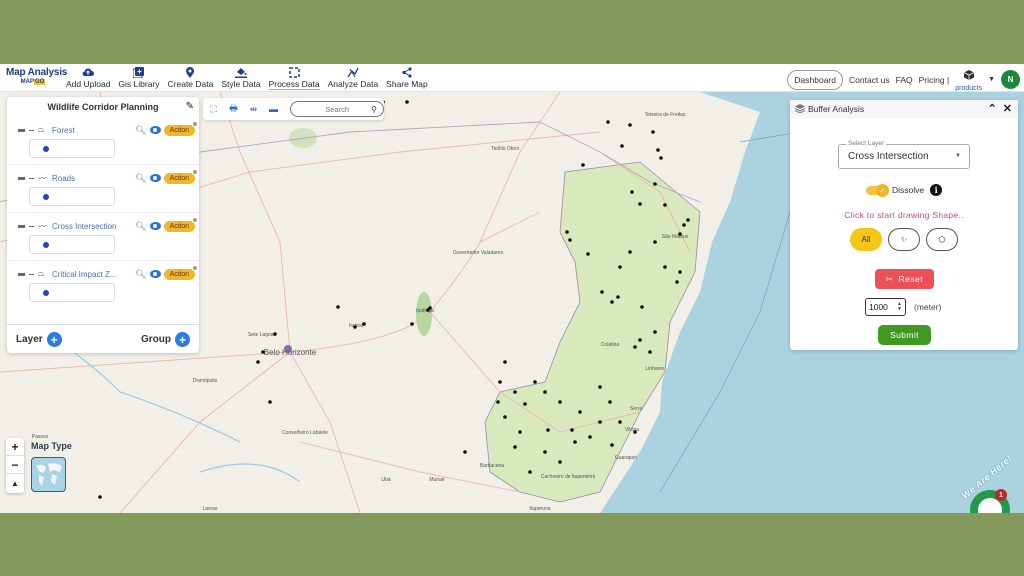 The image size is (1024, 576). Describe the element at coordinates (374, 109) in the screenshot. I see `search-icon: ⚲` at that location.